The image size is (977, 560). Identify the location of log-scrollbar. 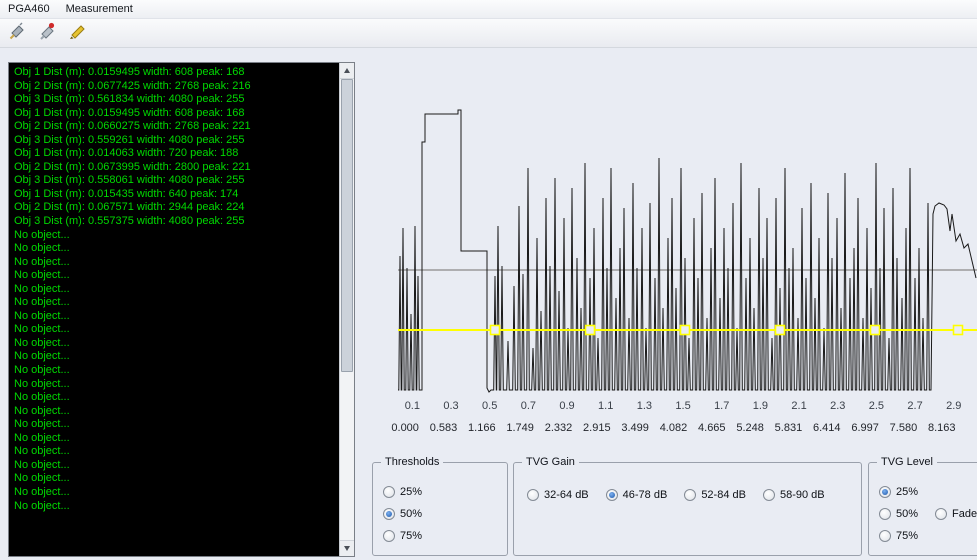
(346, 309).